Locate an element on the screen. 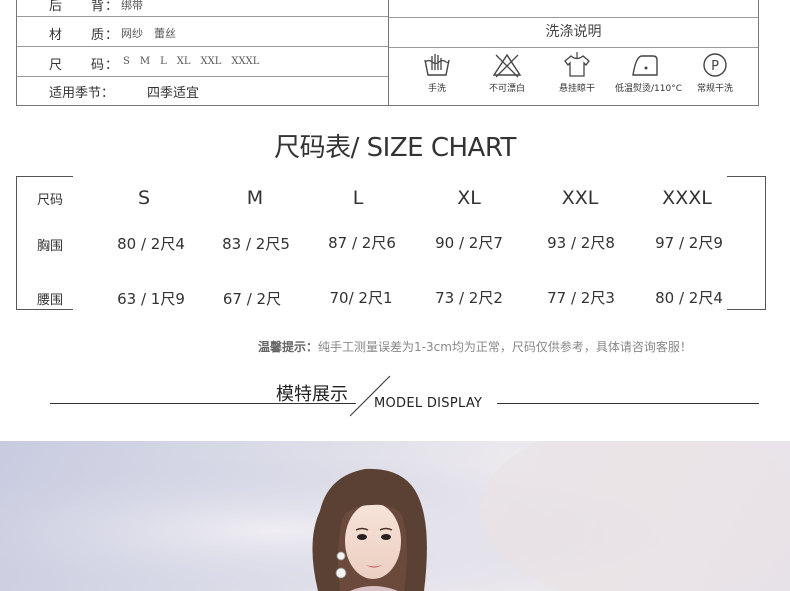 This screenshot has width=790, height=591. waist-cell: 80 / 2尺4 is located at coordinates (689, 298).